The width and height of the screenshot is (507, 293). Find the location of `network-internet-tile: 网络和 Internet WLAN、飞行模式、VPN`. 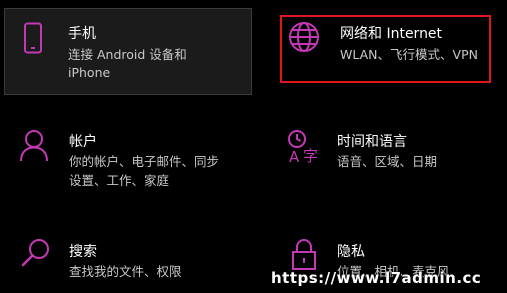

network-internet-tile: 网络和 Internet WLAN、飞行模式、VPN is located at coordinates (385, 49).